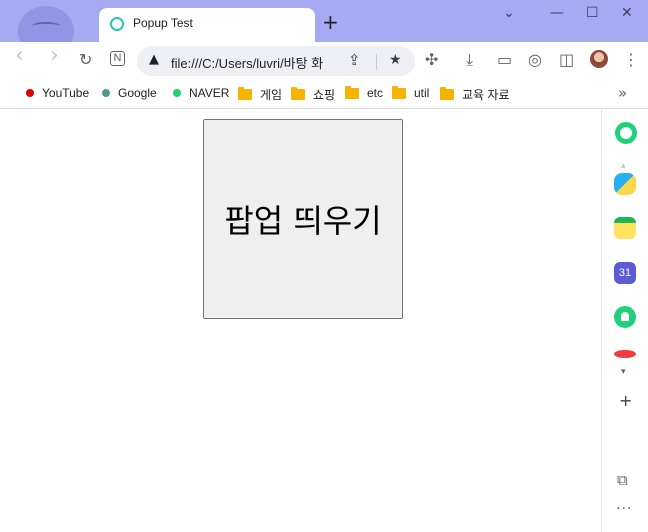 Image resolution: width=648 pixels, height=532 pixels. Describe the element at coordinates (257, 62) in the screenshot. I see `url-text: file:///C:/Users/luvri/바탕 화` at that location.